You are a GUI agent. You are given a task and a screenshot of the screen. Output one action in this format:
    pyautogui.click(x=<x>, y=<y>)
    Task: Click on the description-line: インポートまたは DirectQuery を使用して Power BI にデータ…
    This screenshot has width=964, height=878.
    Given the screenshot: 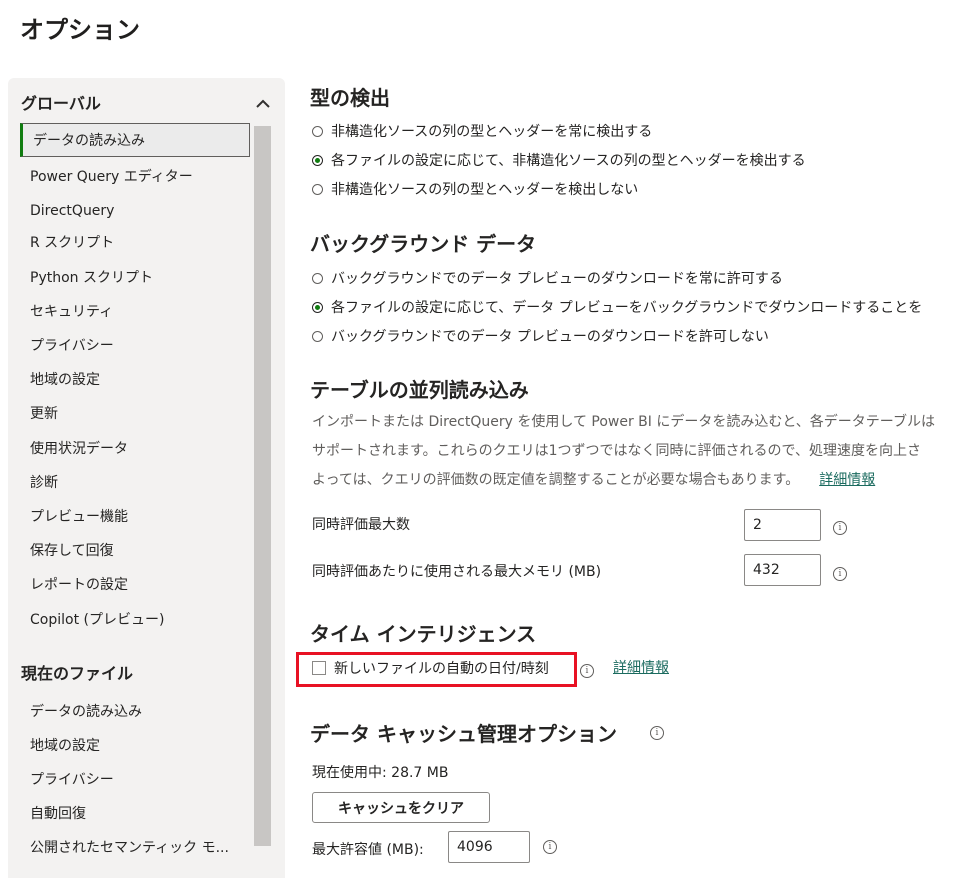 What is the action you would take?
    pyautogui.click(x=623, y=422)
    